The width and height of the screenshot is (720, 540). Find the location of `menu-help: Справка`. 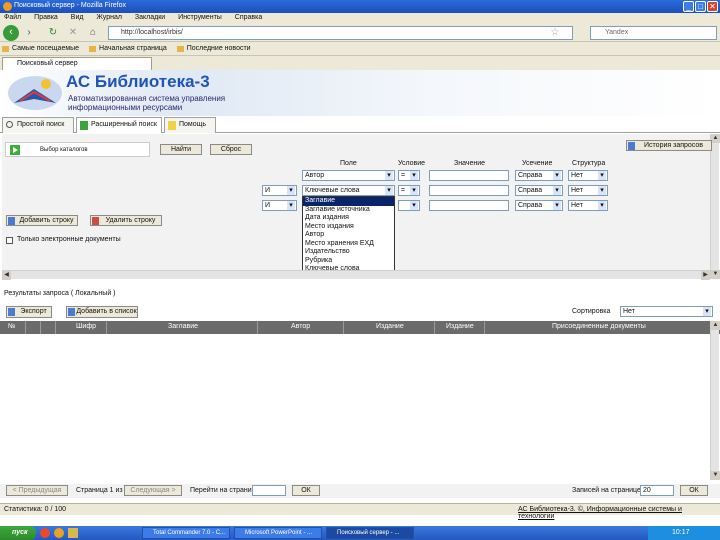

menu-help: Справка is located at coordinates (250, 17).